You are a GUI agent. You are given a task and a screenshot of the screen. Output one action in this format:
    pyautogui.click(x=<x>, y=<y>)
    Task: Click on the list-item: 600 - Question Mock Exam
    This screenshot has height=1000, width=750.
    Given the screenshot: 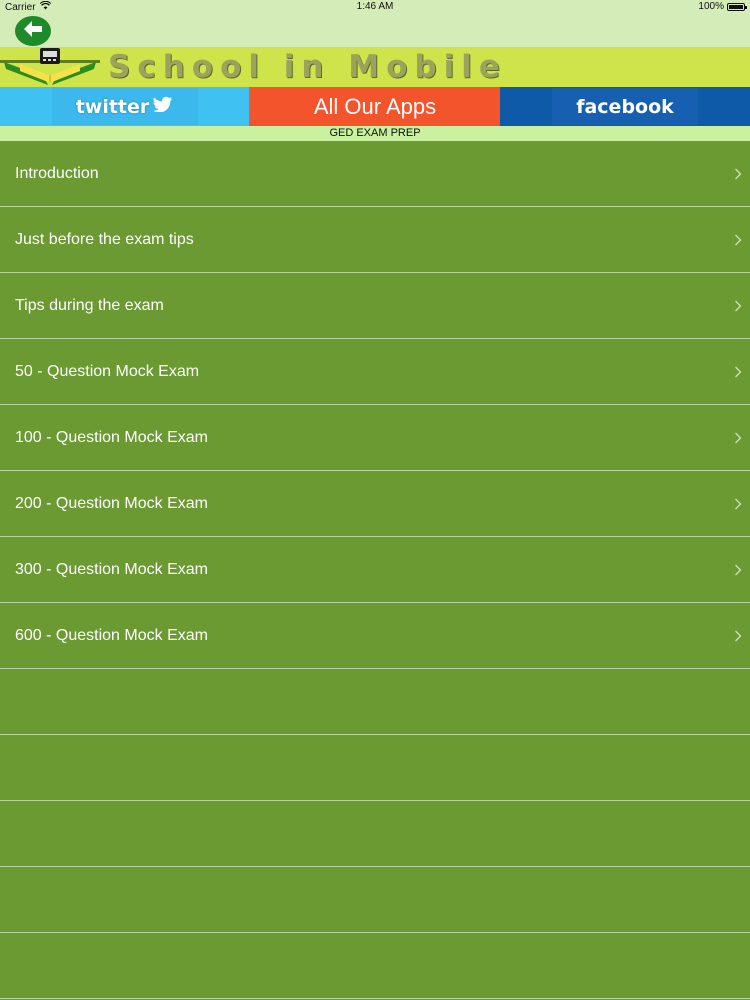 What is the action you would take?
    pyautogui.click(x=375, y=636)
    